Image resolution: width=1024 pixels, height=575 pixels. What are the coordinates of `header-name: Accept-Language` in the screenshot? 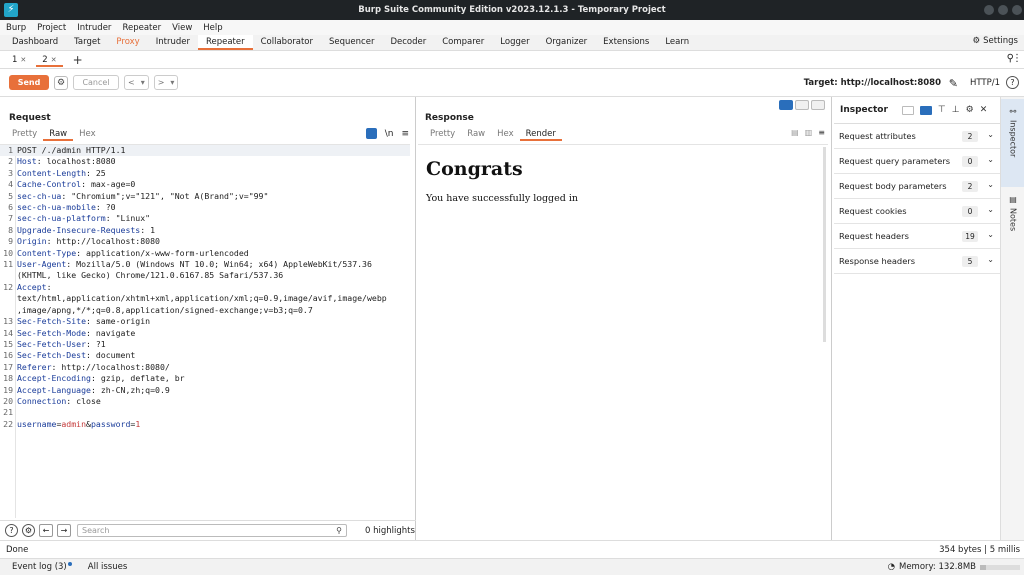 It's located at (54, 389).